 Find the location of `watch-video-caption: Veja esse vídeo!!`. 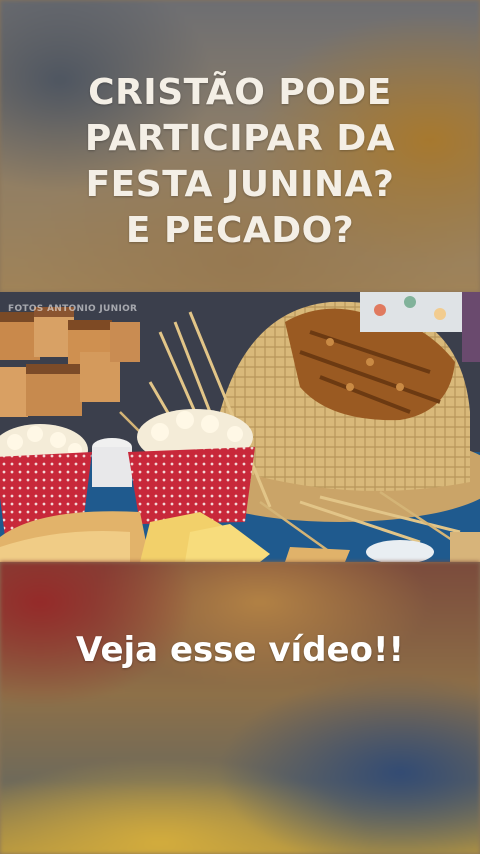

watch-video-caption: Veja esse vídeo!! is located at coordinates (240, 650).